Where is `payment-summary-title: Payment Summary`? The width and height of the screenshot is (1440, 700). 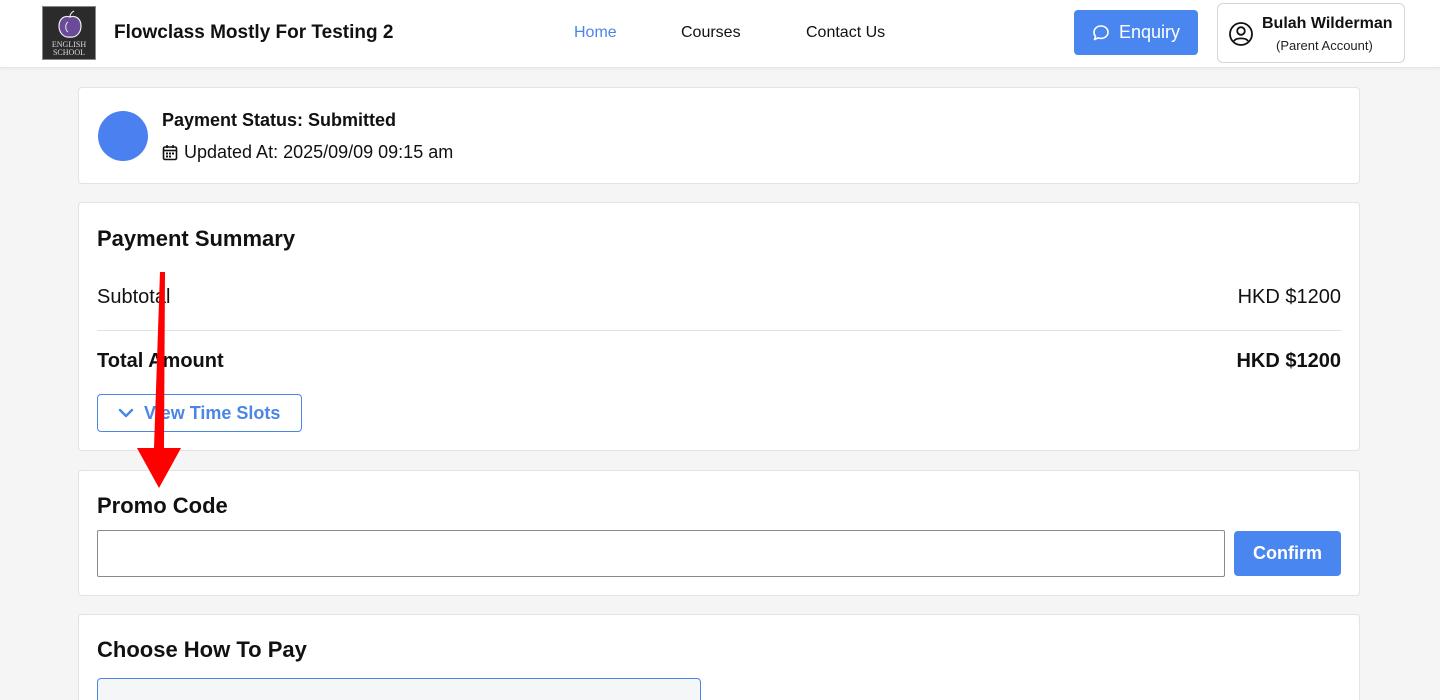 payment-summary-title: Payment Summary is located at coordinates (196, 238).